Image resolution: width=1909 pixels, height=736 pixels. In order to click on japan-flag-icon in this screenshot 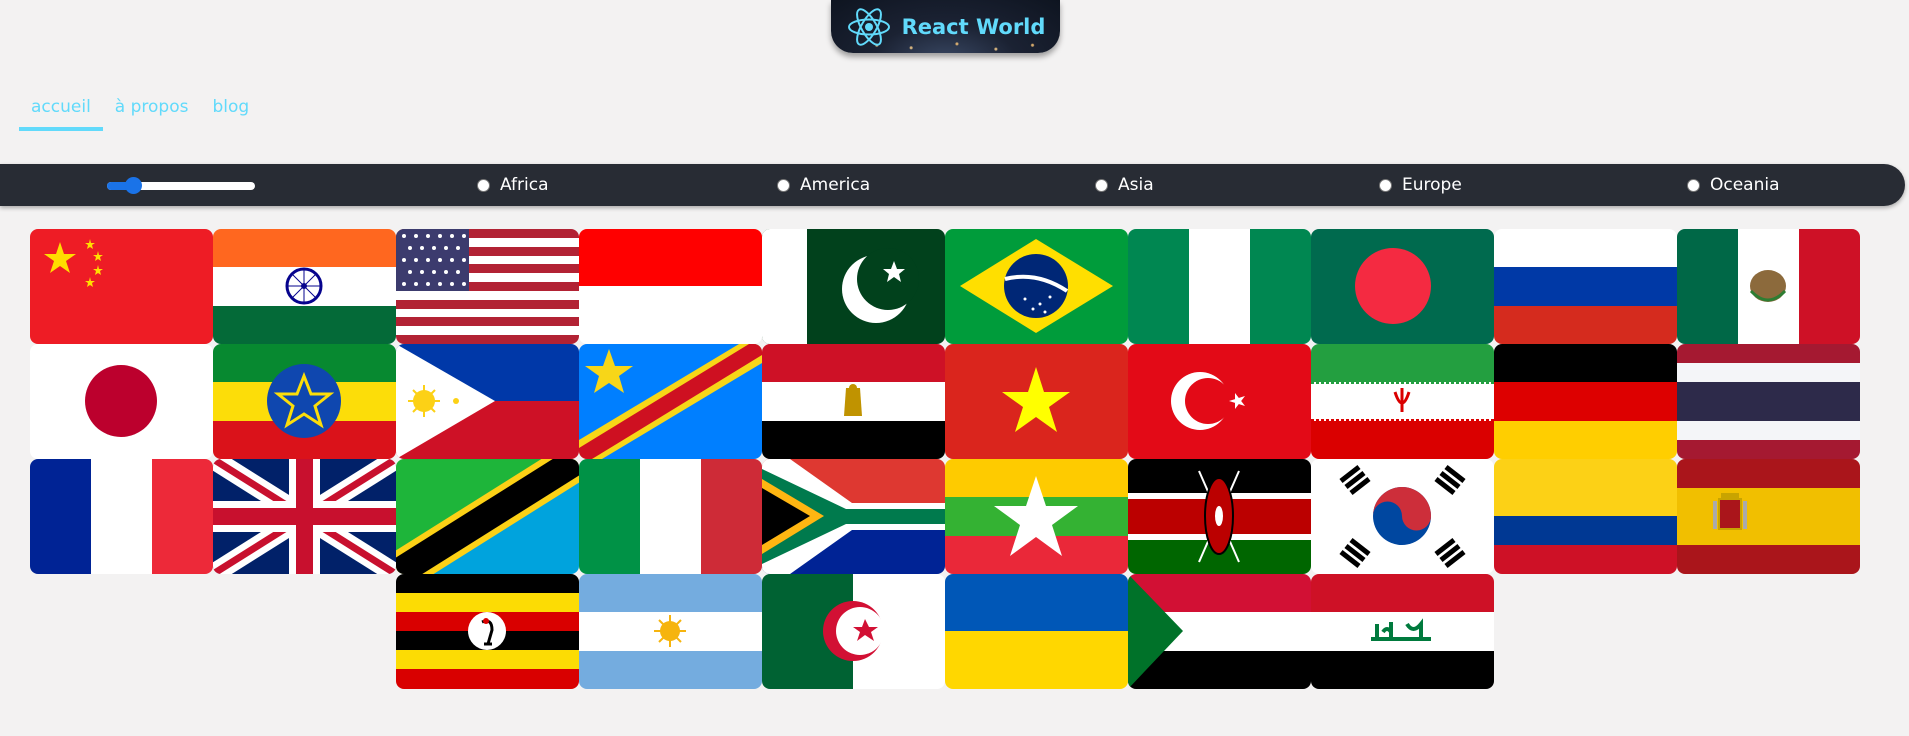, I will do `click(121, 401)`.